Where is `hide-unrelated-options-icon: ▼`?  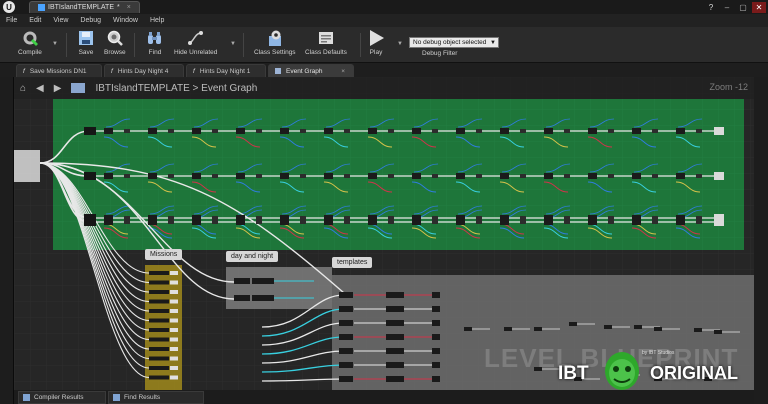 hide-unrelated-options-icon: ▼ is located at coordinates (233, 44).